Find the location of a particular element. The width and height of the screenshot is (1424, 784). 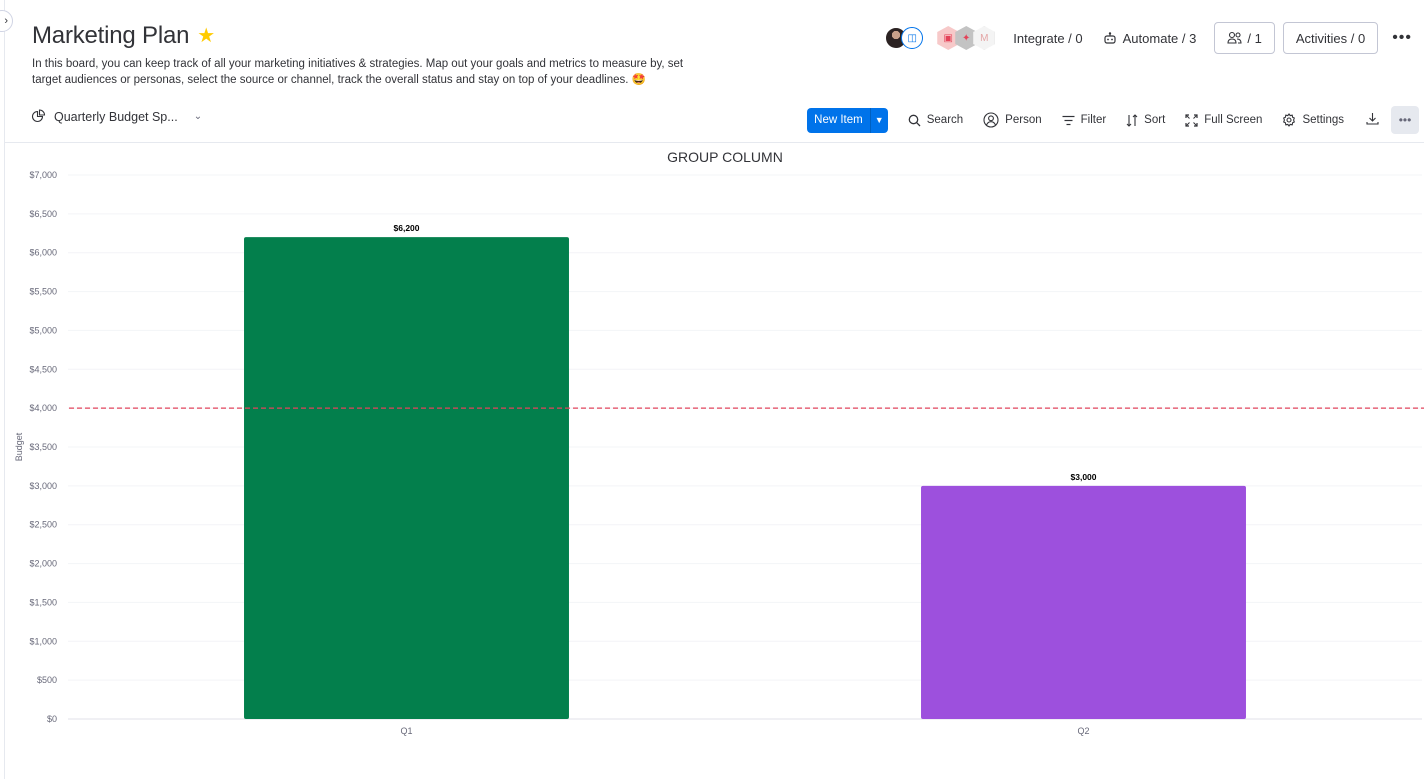

expand-icon is located at coordinates (1191, 120).